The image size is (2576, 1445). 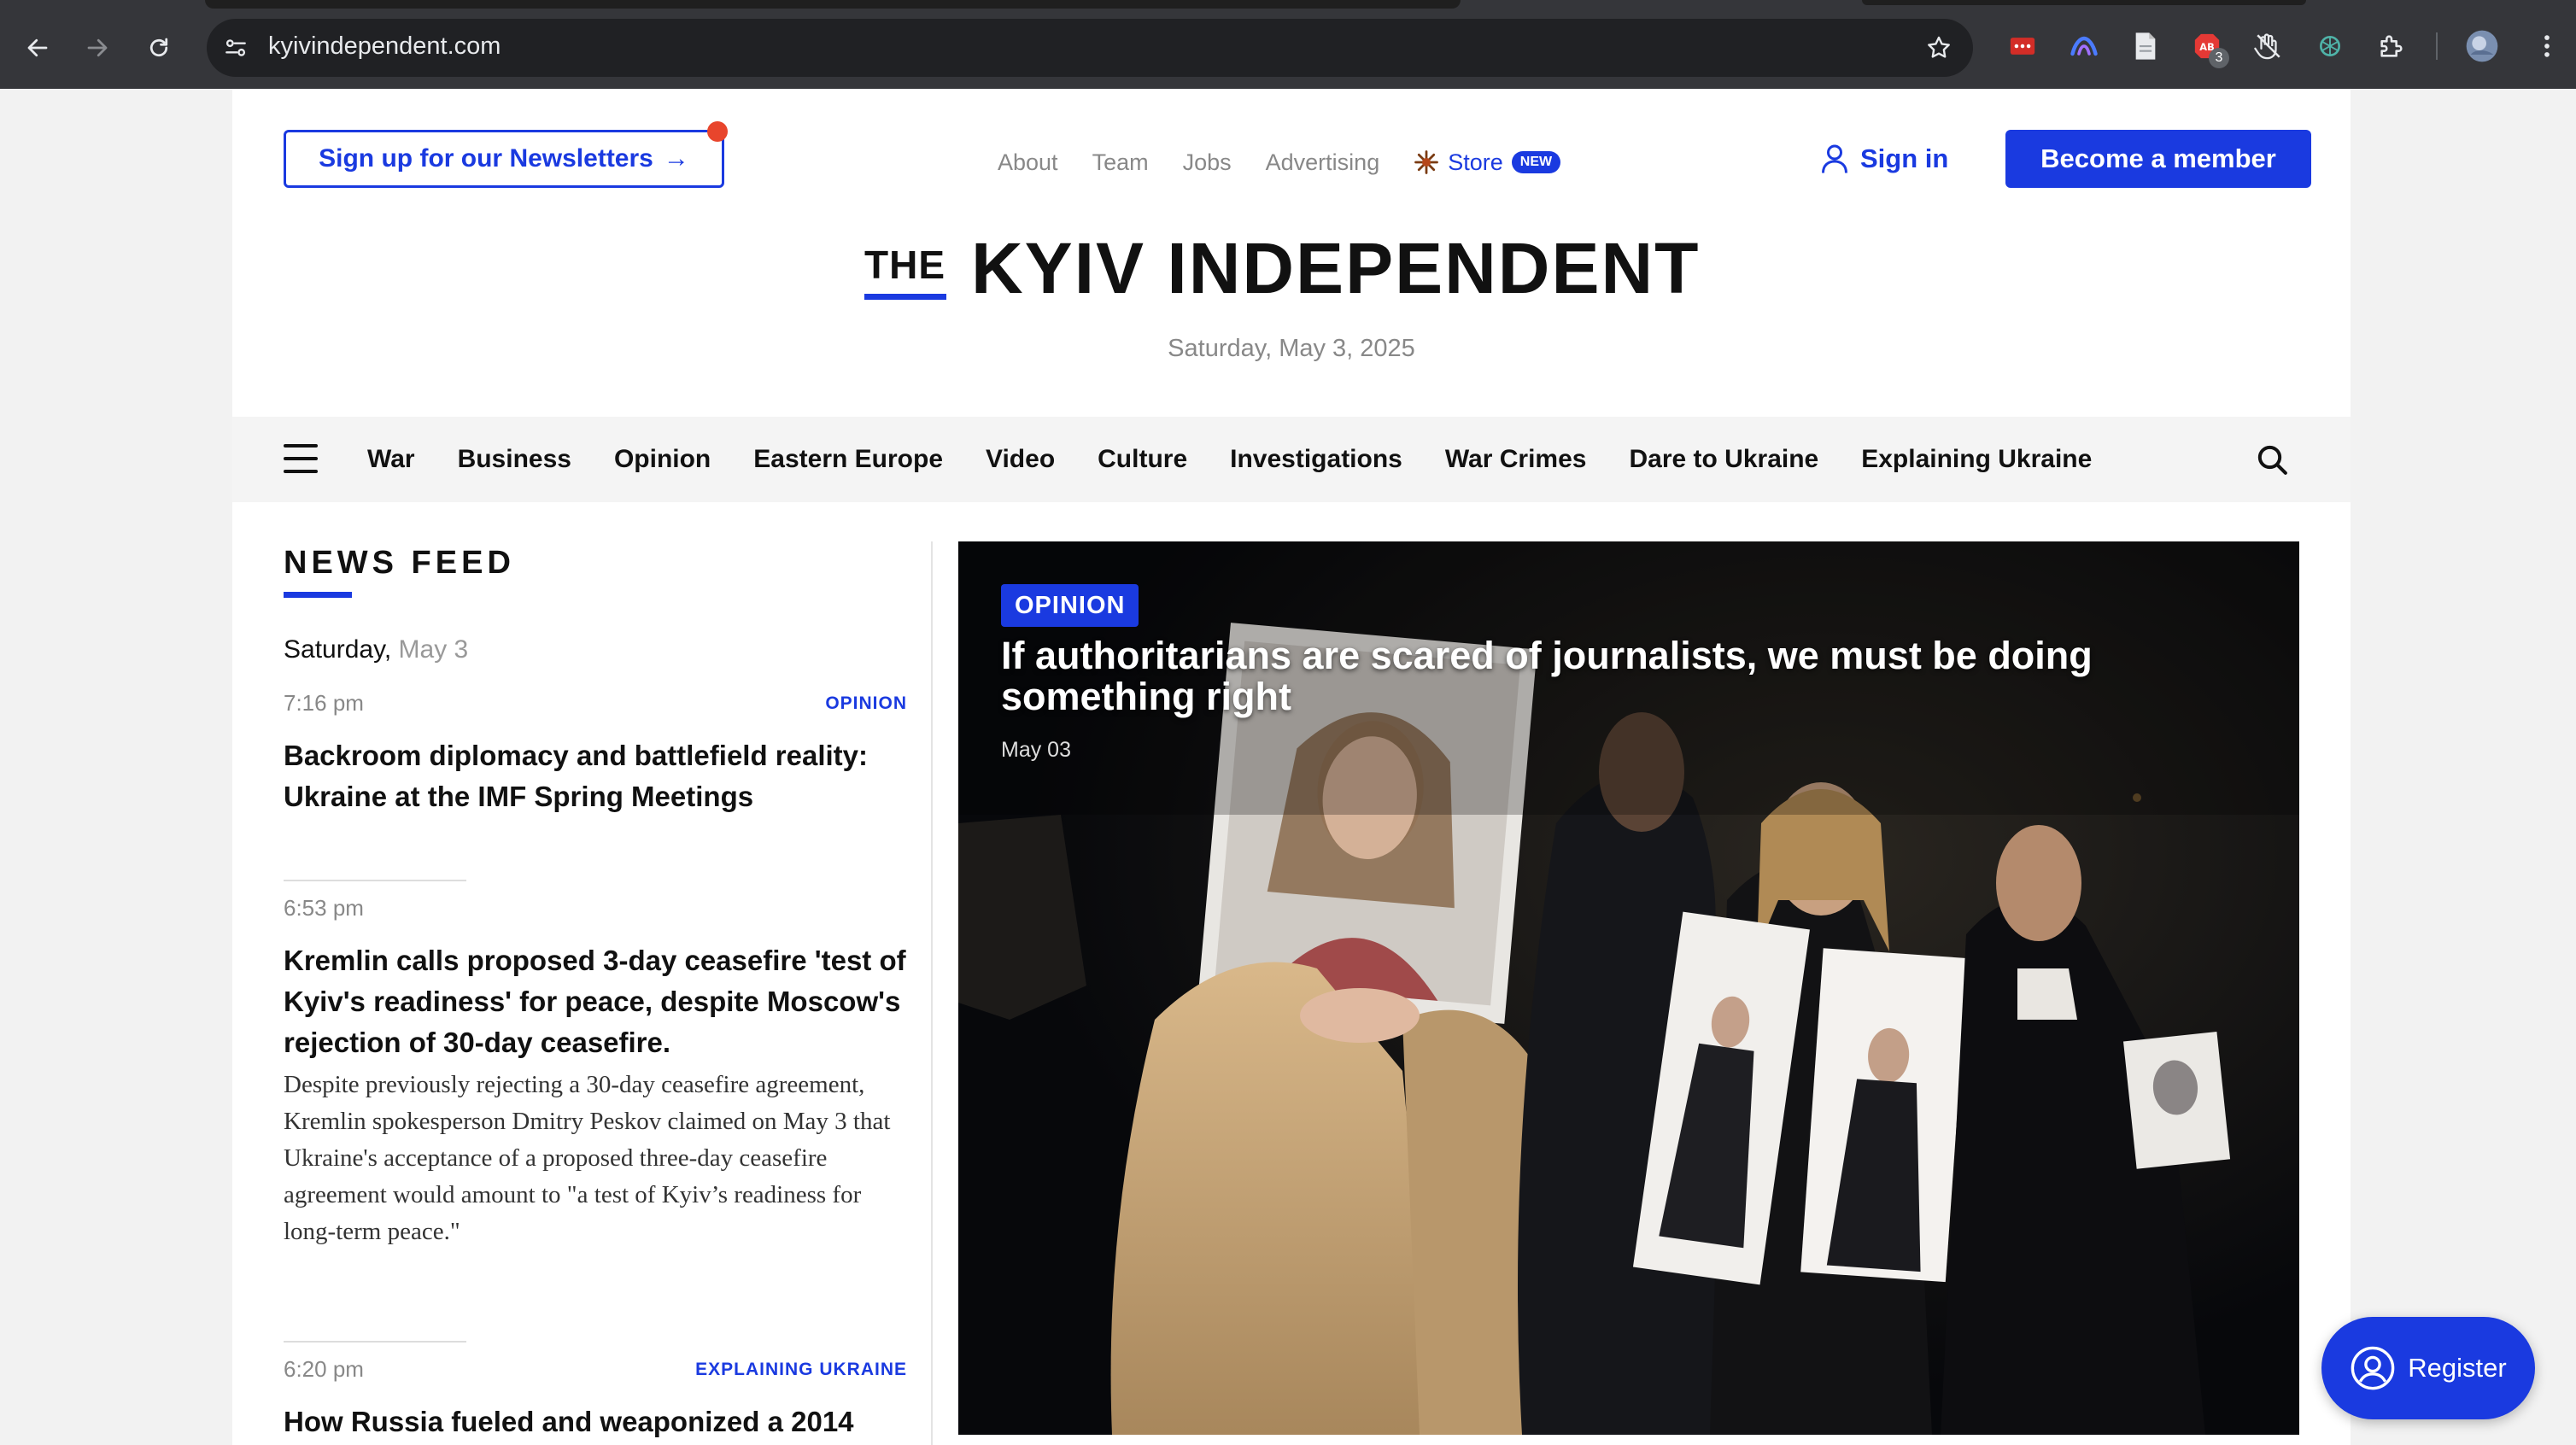 I want to click on extension-document-icon, so click(x=2145, y=46).